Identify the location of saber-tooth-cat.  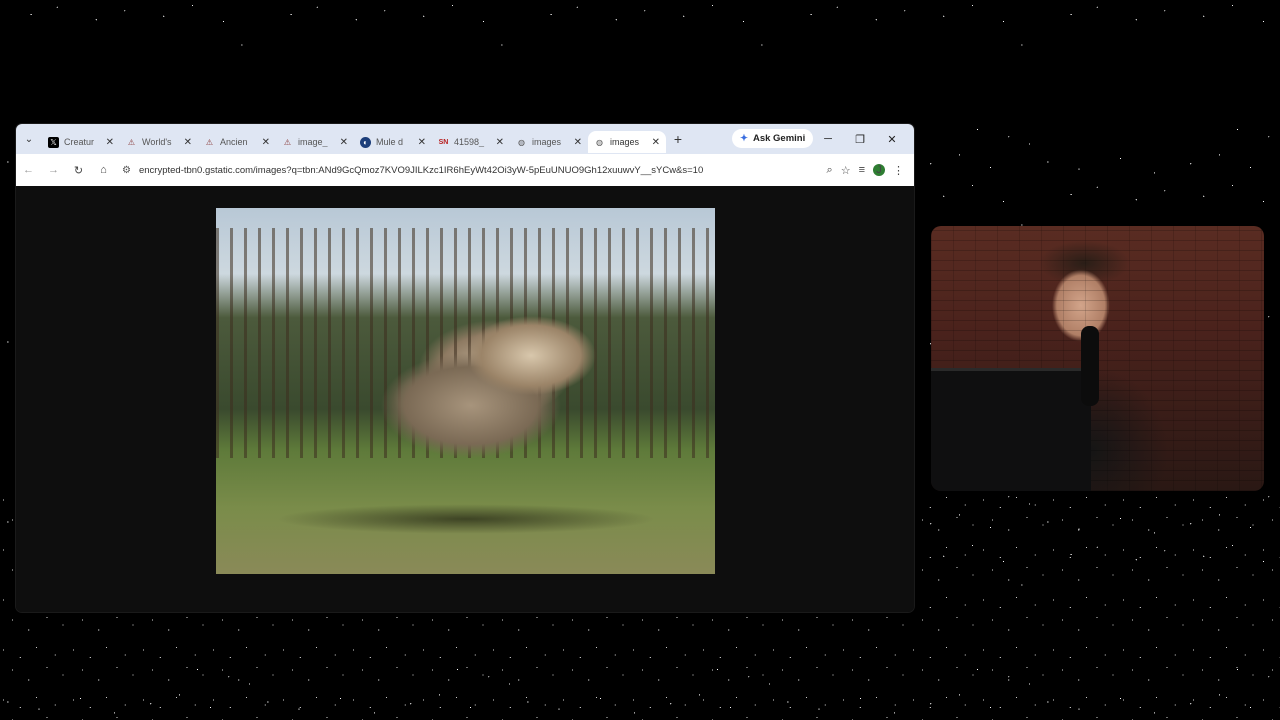
(486, 393).